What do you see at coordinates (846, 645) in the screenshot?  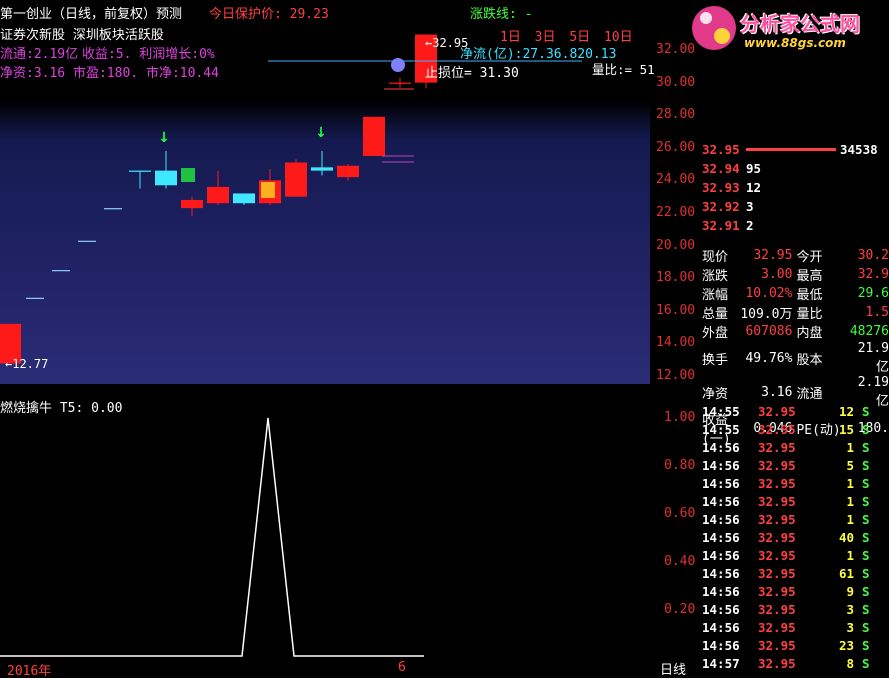 I see `tick-volume: 23` at bounding box center [846, 645].